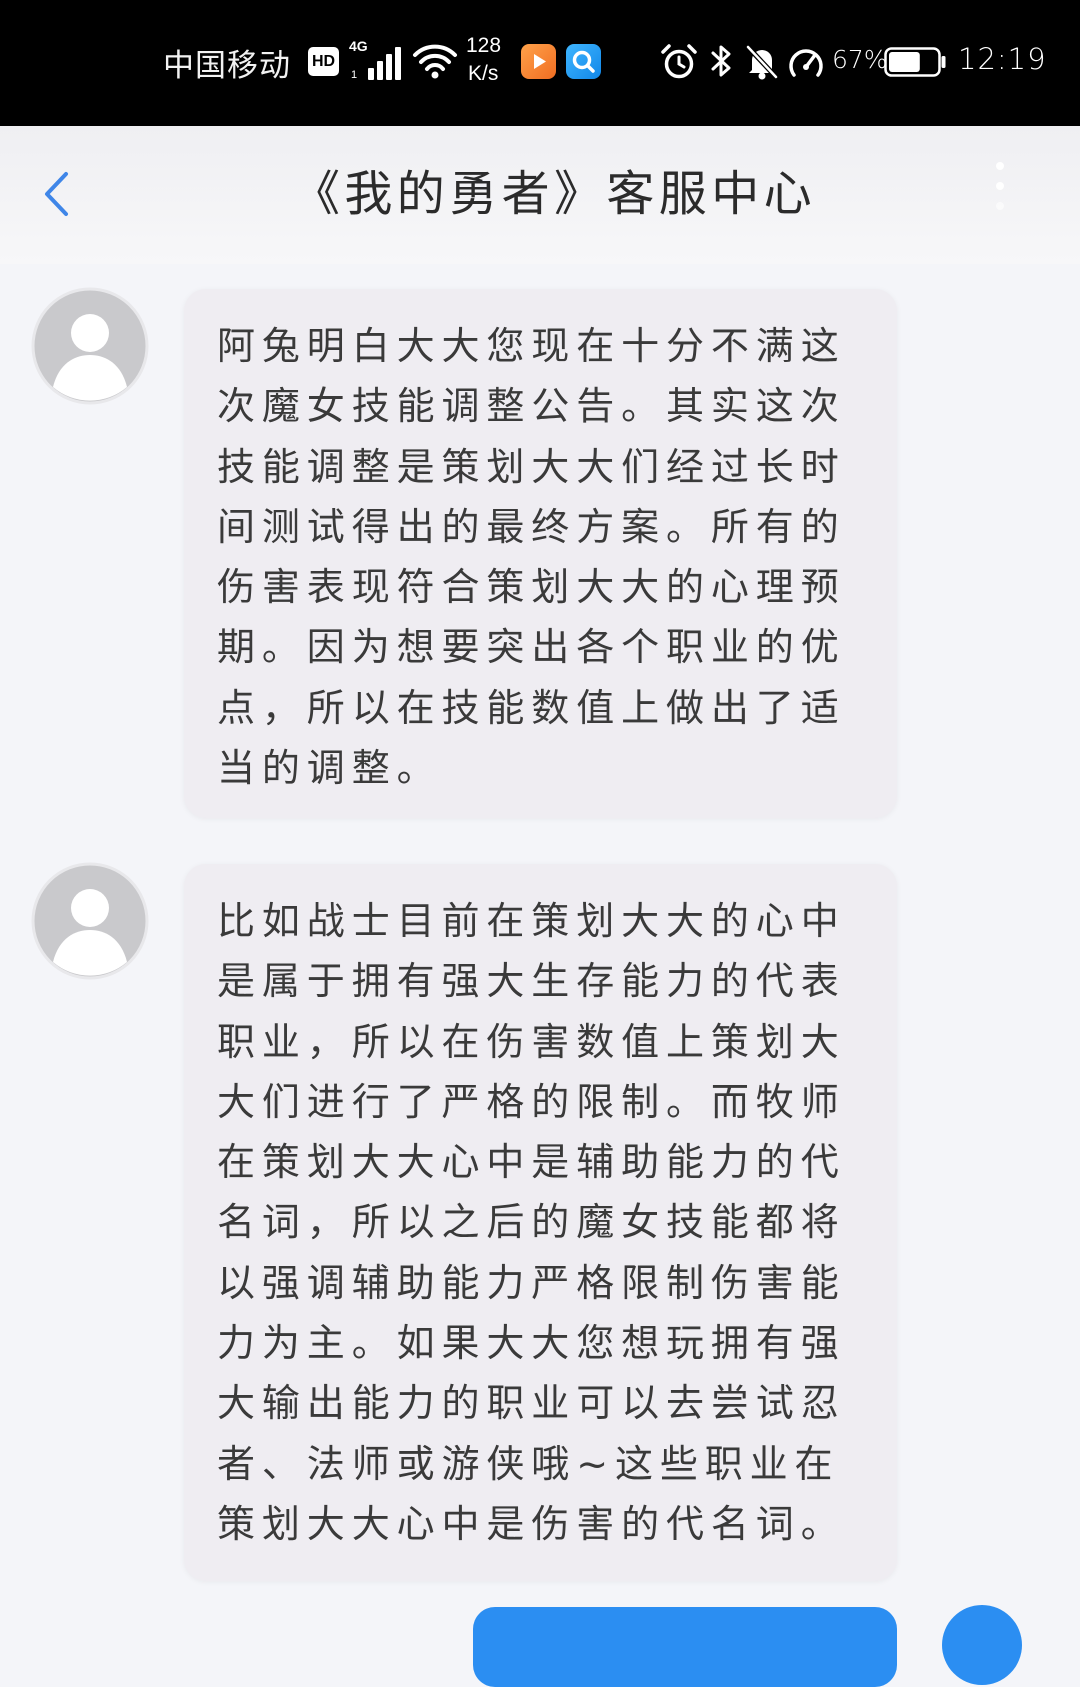 The height and width of the screenshot is (1687, 1080). I want to click on status-bar: 中国移动 HD 4G 1 128 K/s 67% 12:19, so click(540, 63).